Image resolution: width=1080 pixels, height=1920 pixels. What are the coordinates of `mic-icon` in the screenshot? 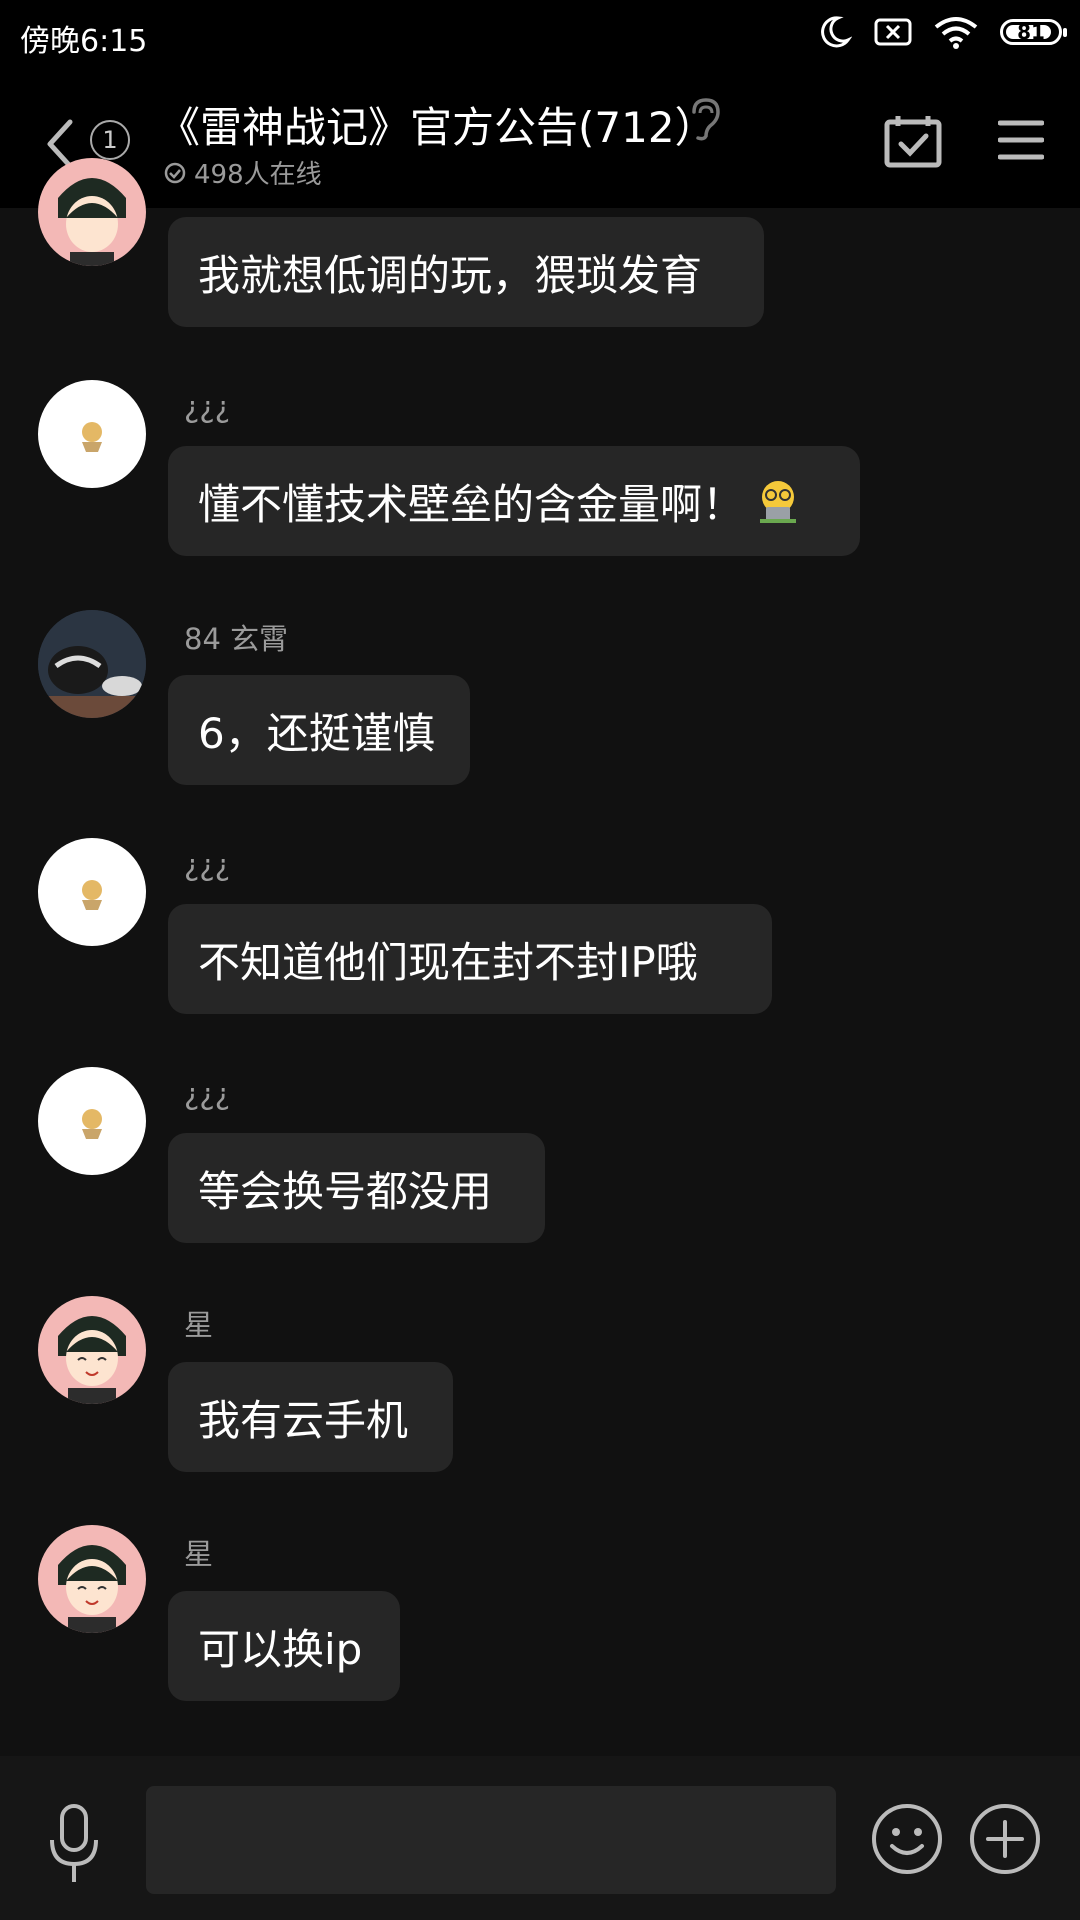 It's located at (74, 1844).